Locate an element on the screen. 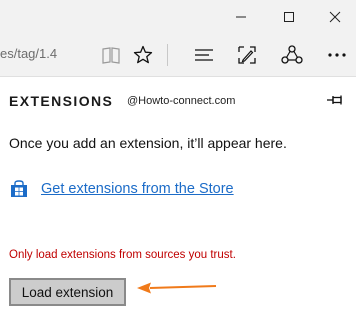  windows-store-icon is located at coordinates (19, 188).